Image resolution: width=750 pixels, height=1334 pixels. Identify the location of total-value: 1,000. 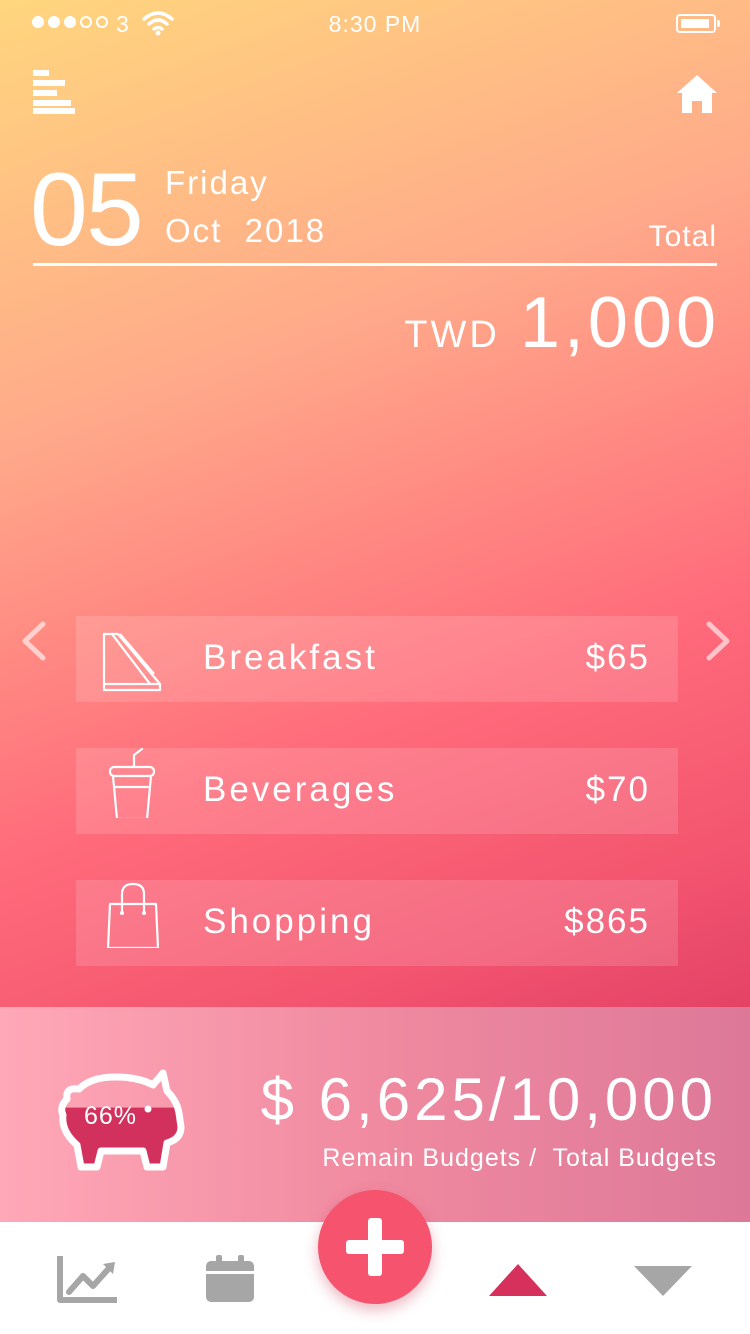
(619, 323).